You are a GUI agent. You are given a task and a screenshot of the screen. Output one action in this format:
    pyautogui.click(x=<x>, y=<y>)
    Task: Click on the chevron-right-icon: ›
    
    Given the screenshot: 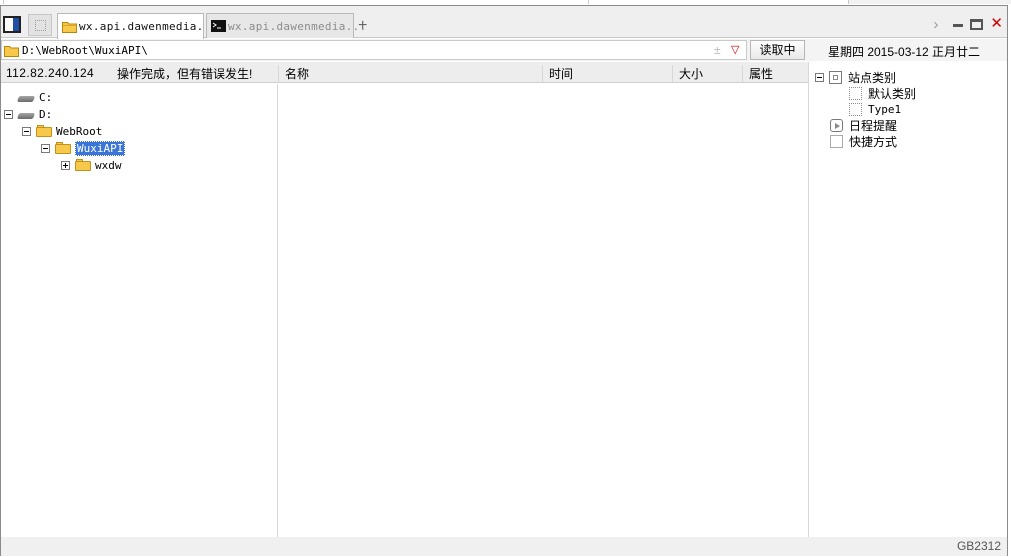 What is the action you would take?
    pyautogui.click(x=935, y=24)
    